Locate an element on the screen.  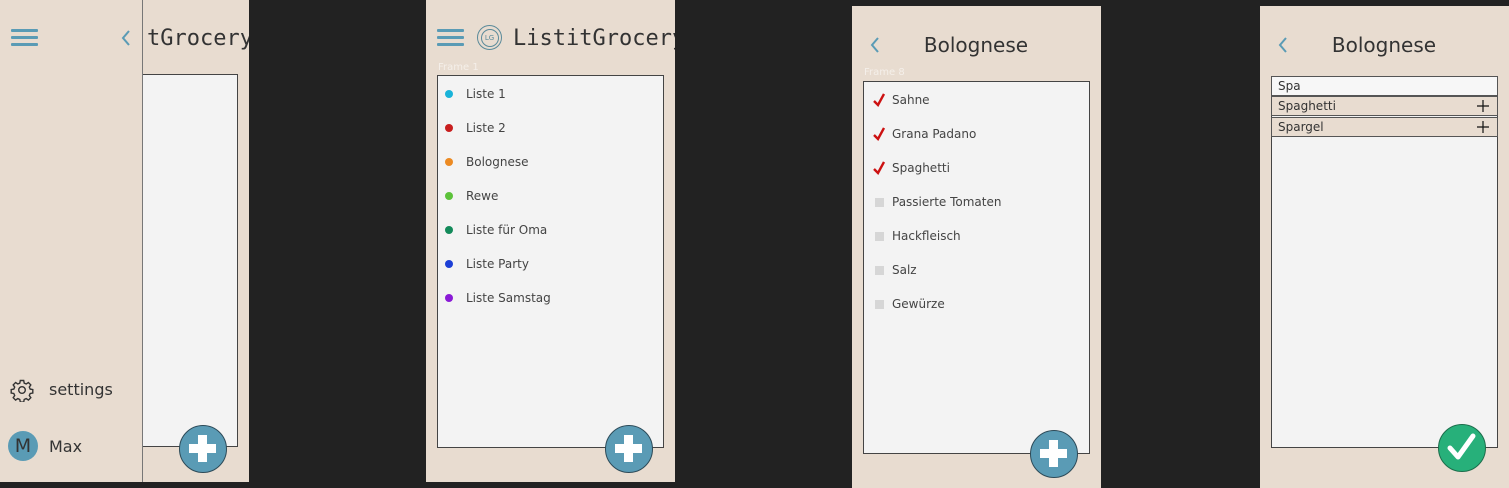
lists-panel is located at coordinates (188, 260).